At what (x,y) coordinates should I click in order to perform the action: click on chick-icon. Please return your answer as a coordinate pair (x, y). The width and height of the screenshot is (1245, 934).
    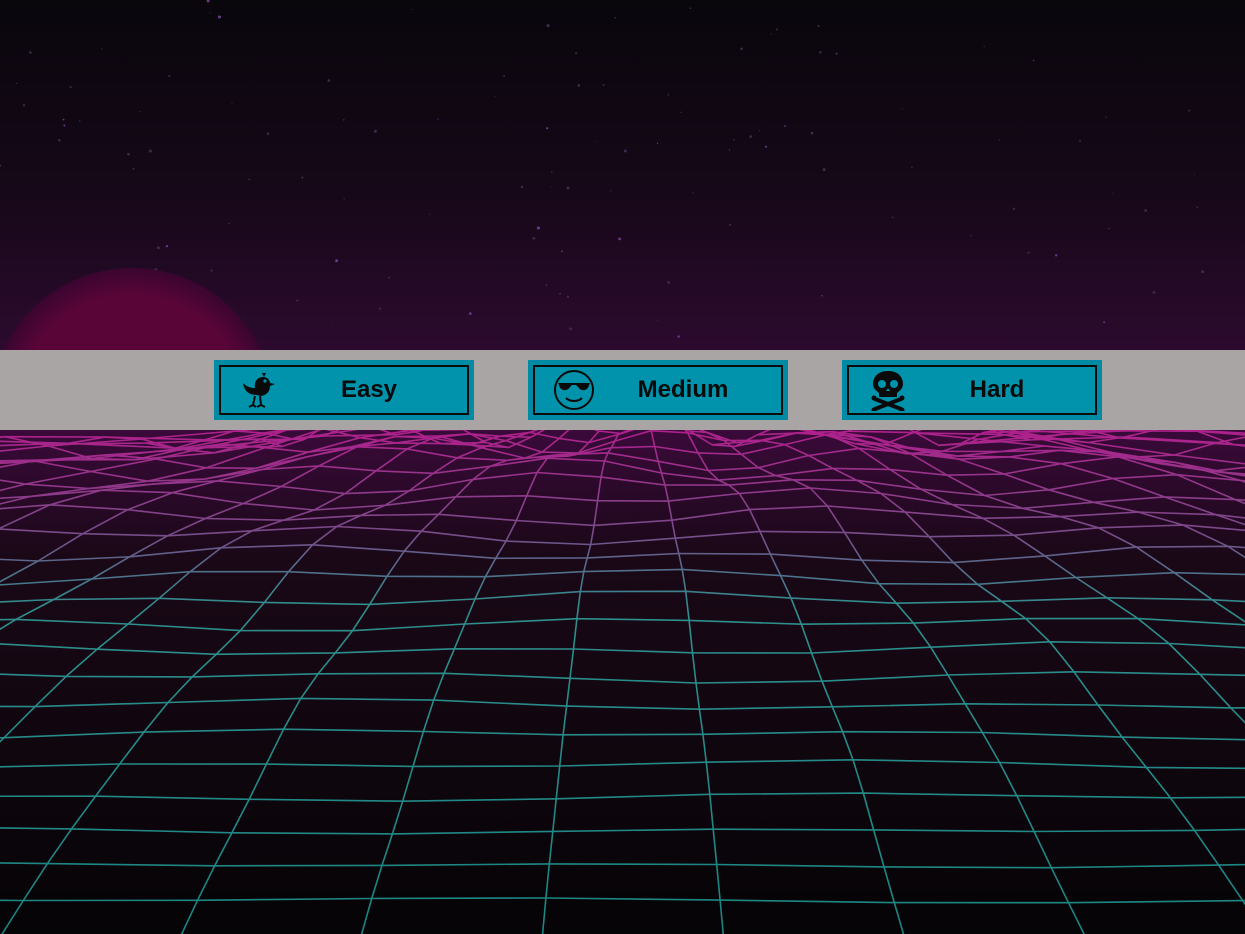
    Looking at the image, I should click on (259, 390).